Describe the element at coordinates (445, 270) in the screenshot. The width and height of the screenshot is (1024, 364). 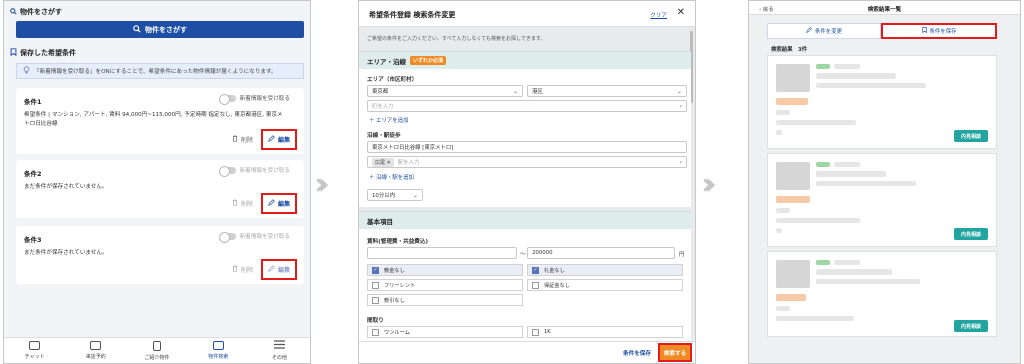
I see `no-deposit-checkbox: ✓ 敷金なし` at that location.